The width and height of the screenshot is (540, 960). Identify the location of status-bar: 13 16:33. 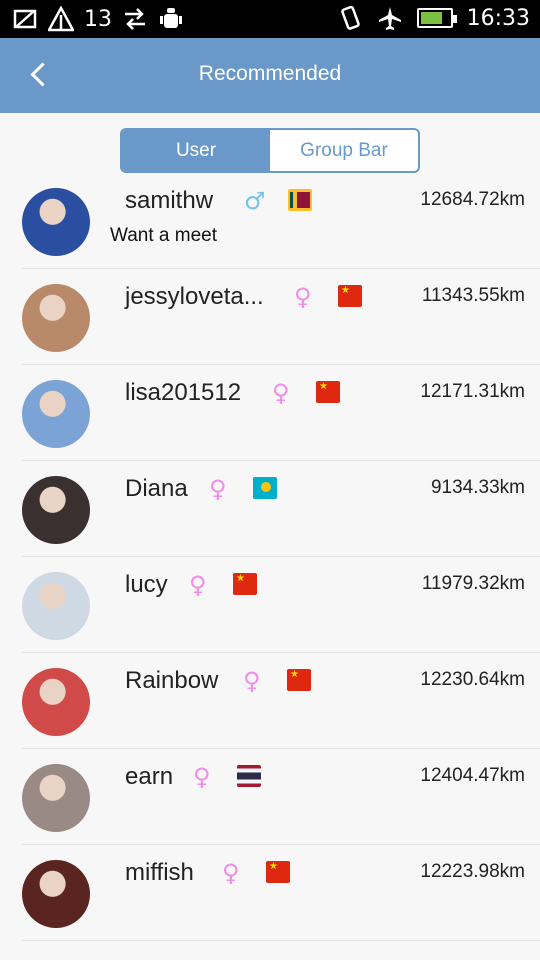
(270, 19).